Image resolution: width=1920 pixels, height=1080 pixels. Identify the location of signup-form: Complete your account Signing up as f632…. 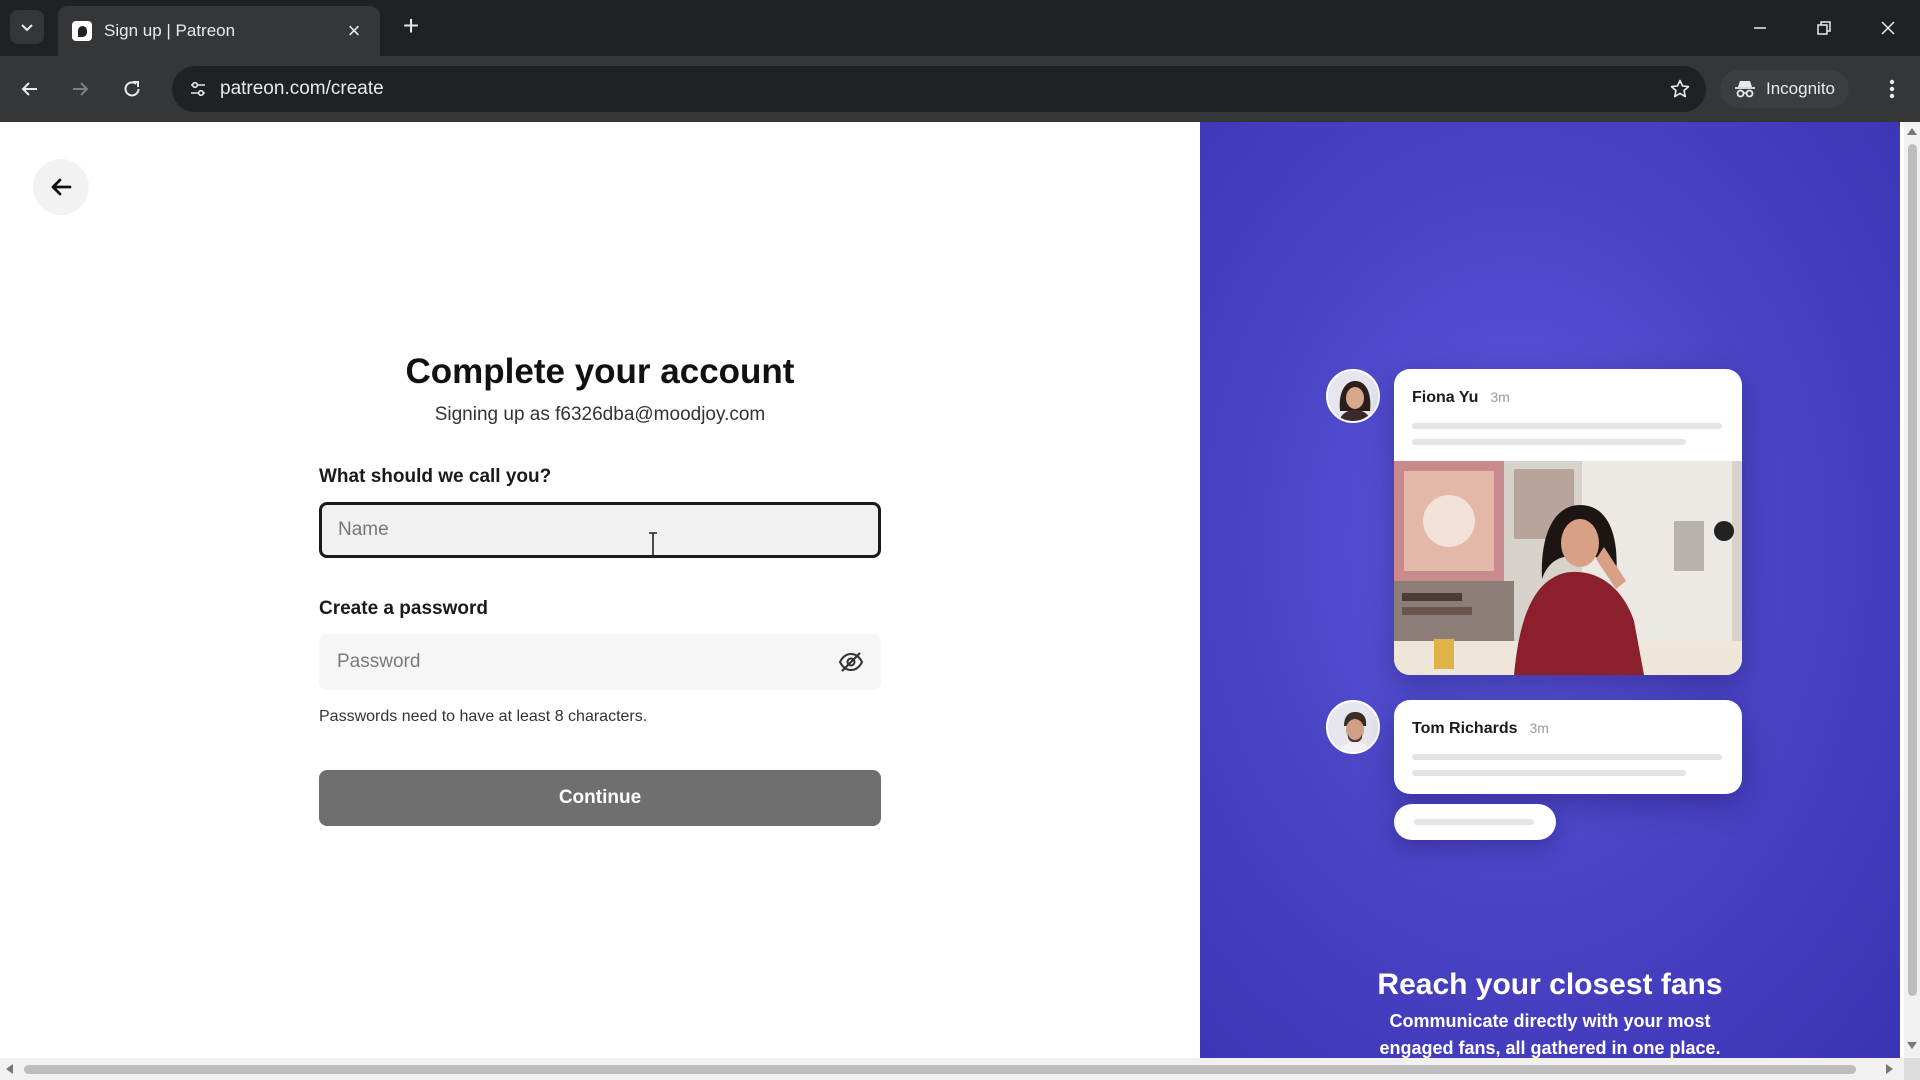
(600, 588).